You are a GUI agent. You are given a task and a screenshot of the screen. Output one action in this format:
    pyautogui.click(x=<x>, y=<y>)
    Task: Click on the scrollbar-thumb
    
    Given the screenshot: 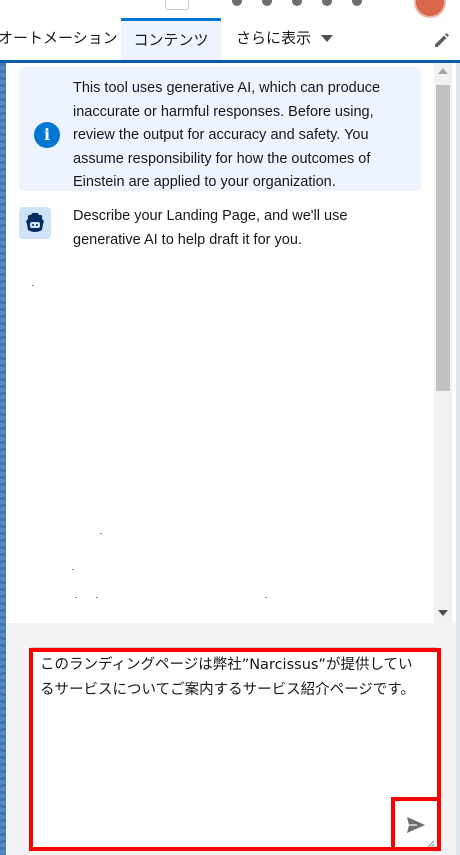 What is the action you would take?
    pyautogui.click(x=443, y=238)
    